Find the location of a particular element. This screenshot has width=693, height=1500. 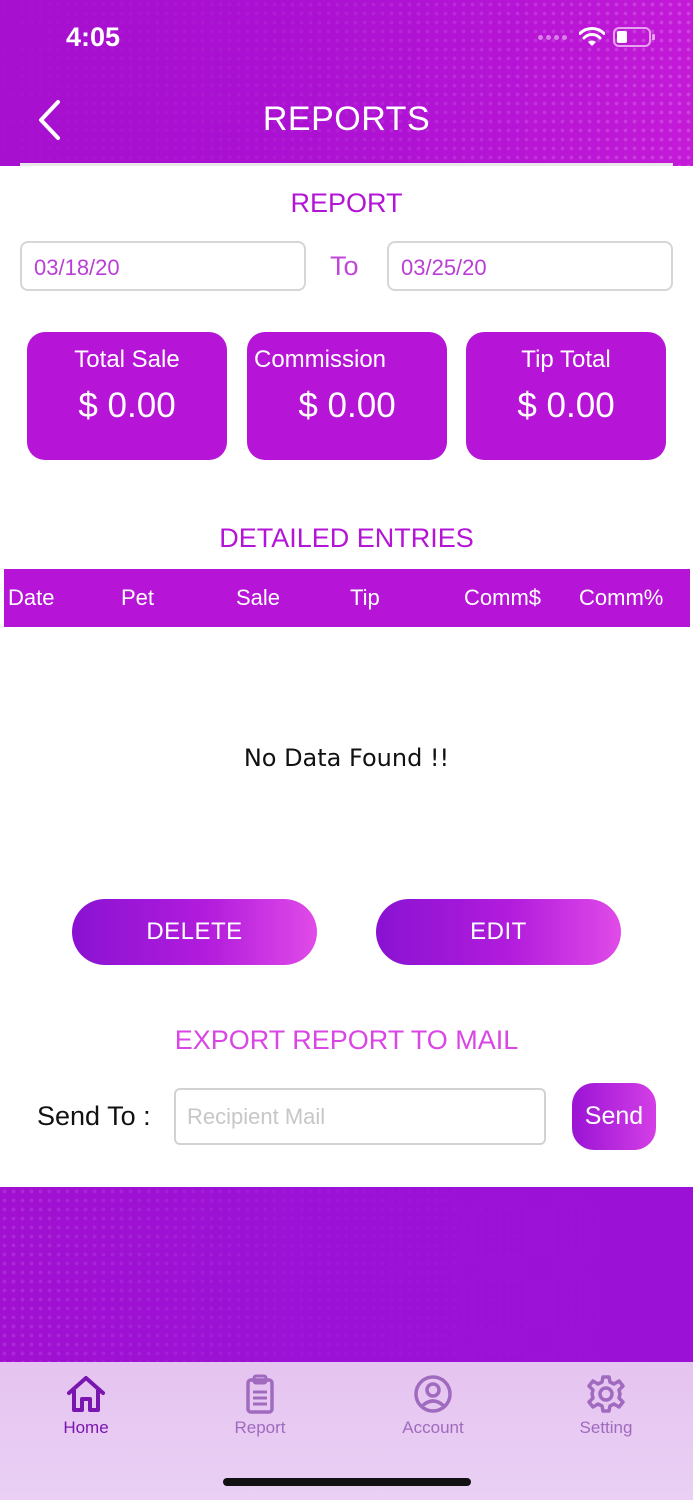

export-section-title: EXPORT REPORT TO MAIL is located at coordinates (346, 1040).